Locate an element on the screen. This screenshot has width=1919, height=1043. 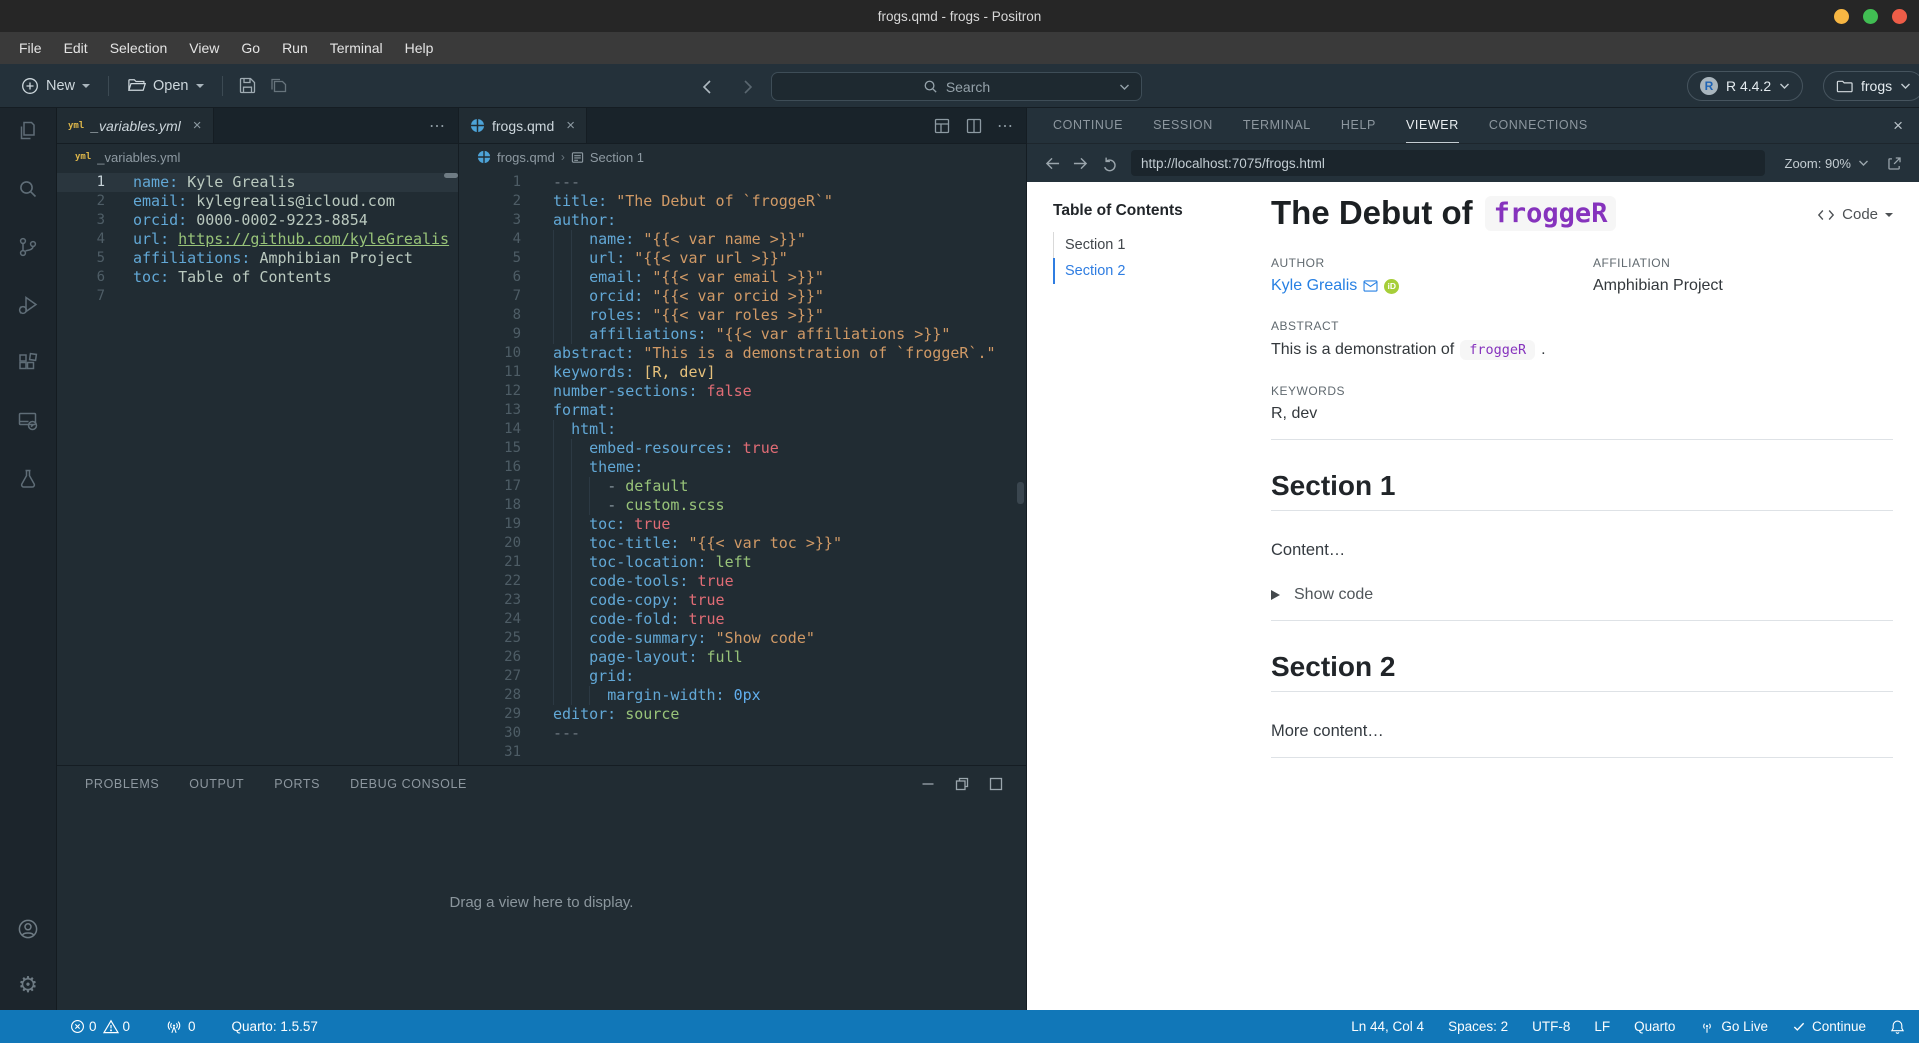
project-selector: frogs is located at coordinates (1871, 86).